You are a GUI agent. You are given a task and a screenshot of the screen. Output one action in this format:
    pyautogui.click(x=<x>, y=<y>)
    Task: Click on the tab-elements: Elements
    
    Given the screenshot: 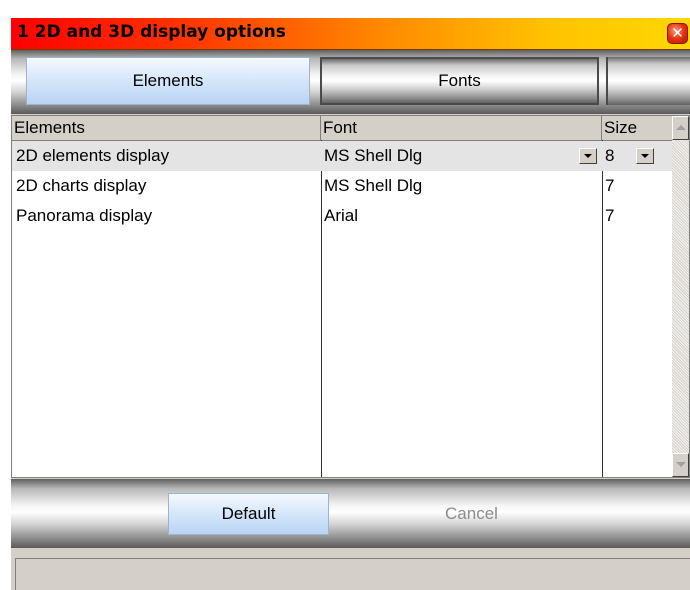 What is the action you would take?
    pyautogui.click(x=168, y=81)
    